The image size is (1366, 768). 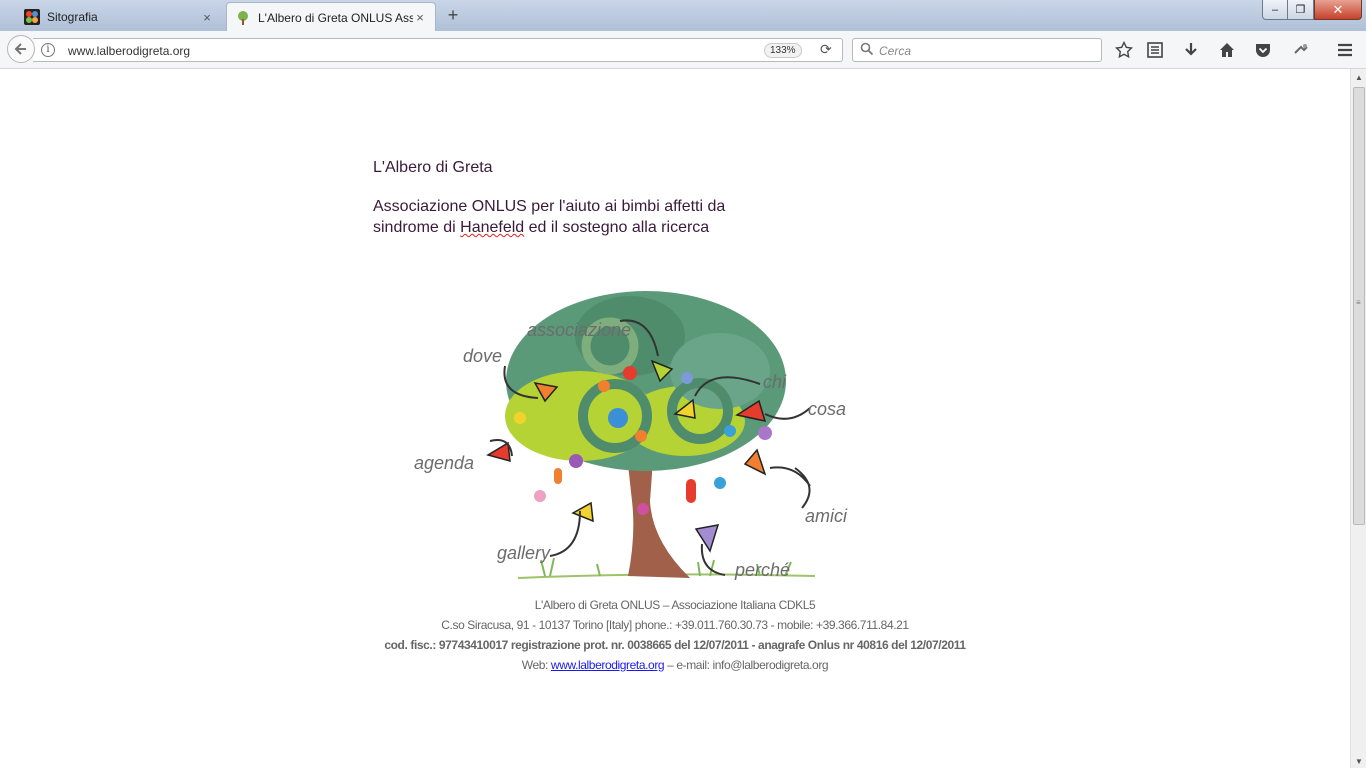 What do you see at coordinates (72, 17) in the screenshot?
I see `tab-title: Sitografia` at bounding box center [72, 17].